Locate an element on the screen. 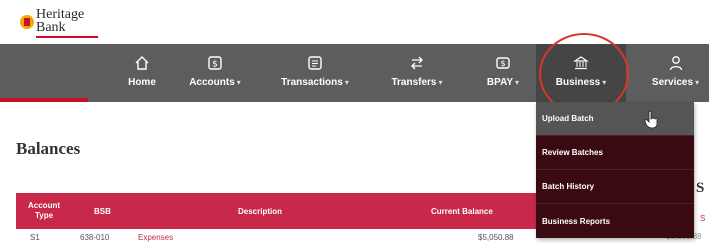  menu-item-batch-history: Batch History is located at coordinates (615, 187).